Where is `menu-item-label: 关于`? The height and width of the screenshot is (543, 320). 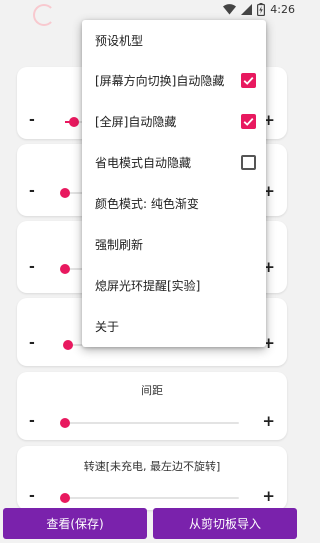
menu-item-label: 关于 is located at coordinates (107, 327).